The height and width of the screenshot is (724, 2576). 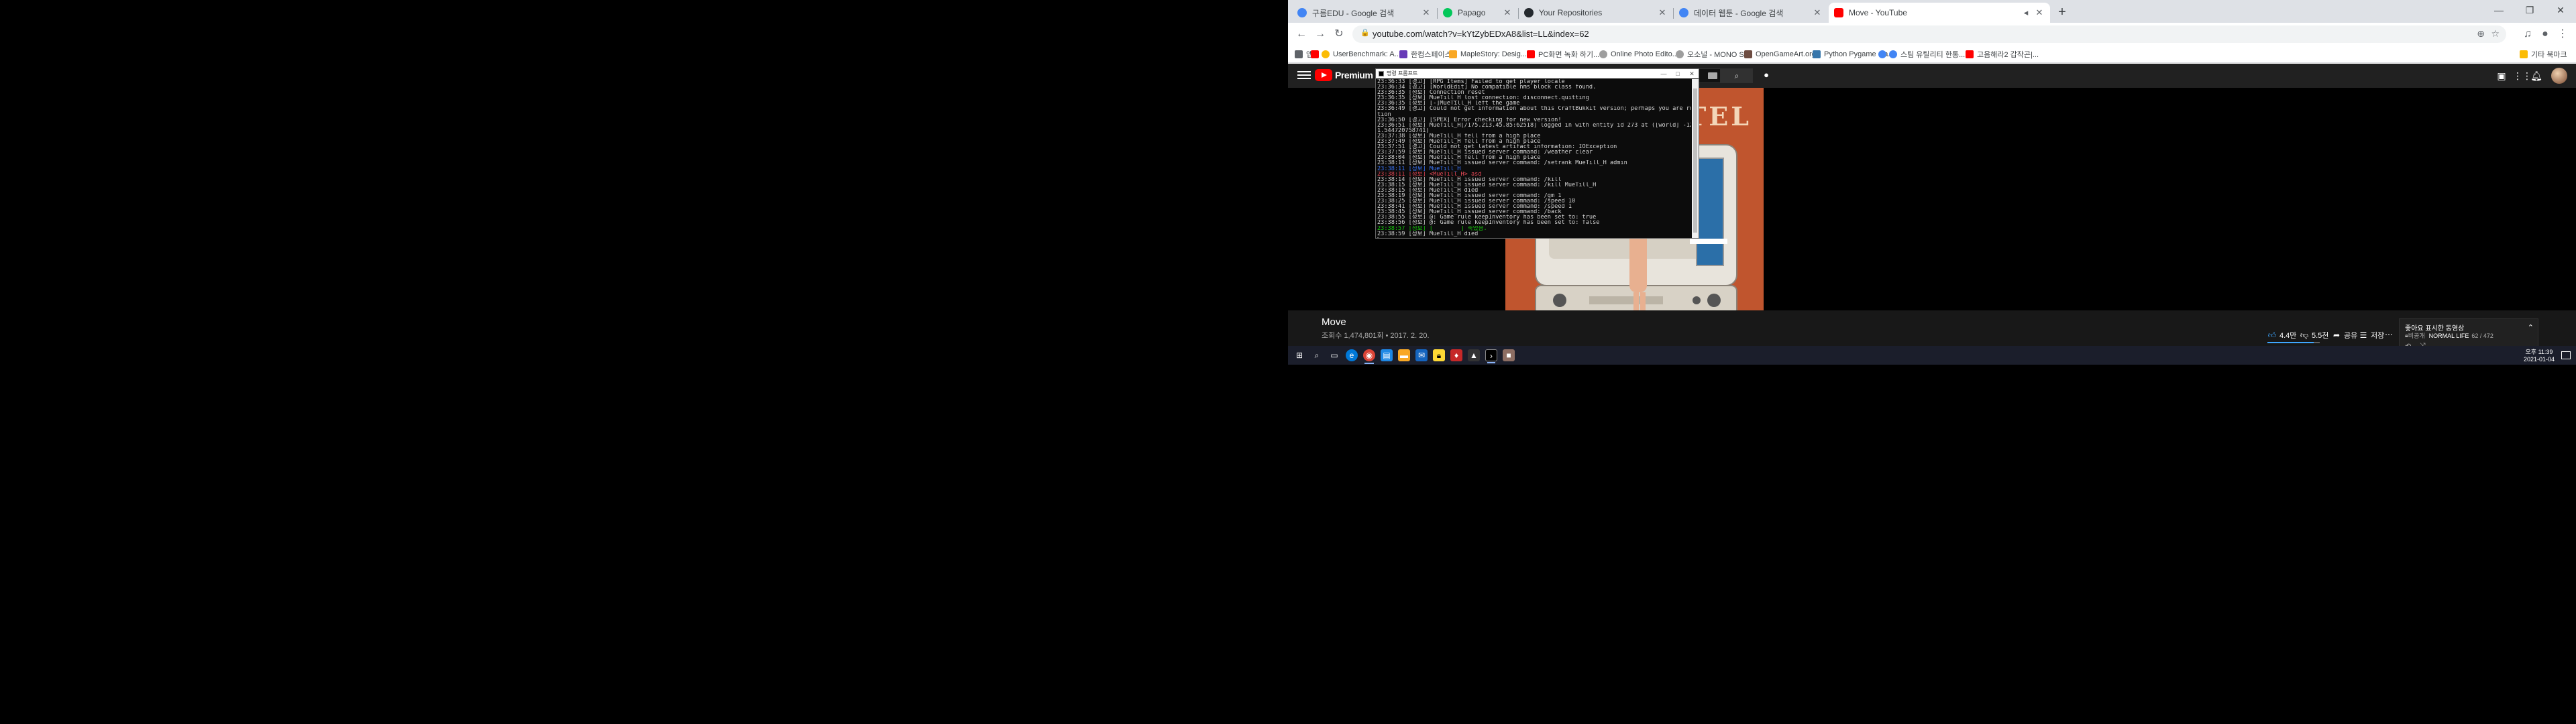 I want to click on console-close-button: ✕, so click(x=1692, y=73).